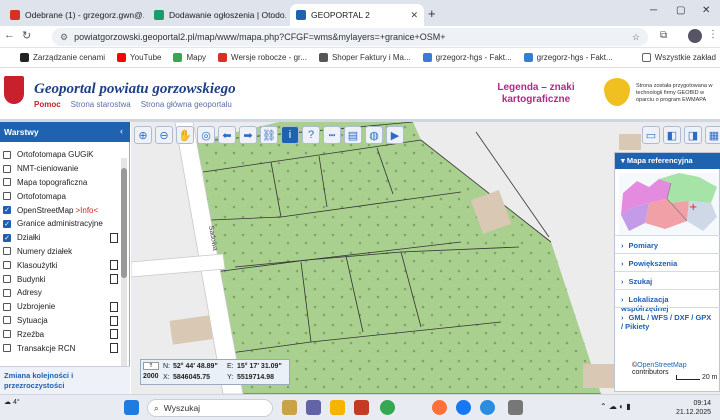 The image size is (720, 420). I want to click on forward-arrow-icon: ➡, so click(248, 135).